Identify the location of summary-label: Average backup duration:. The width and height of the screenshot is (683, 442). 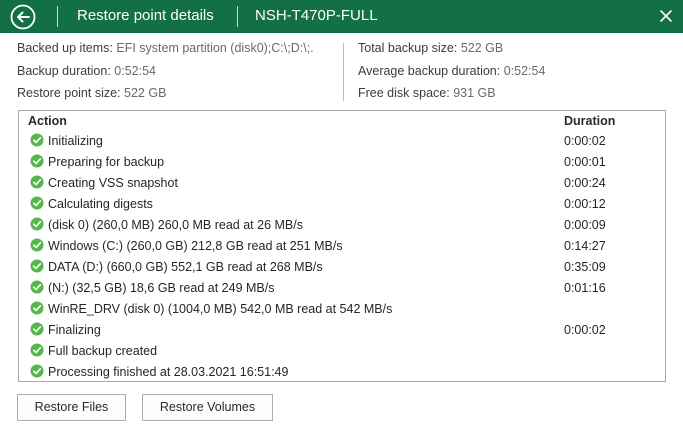
(429, 71).